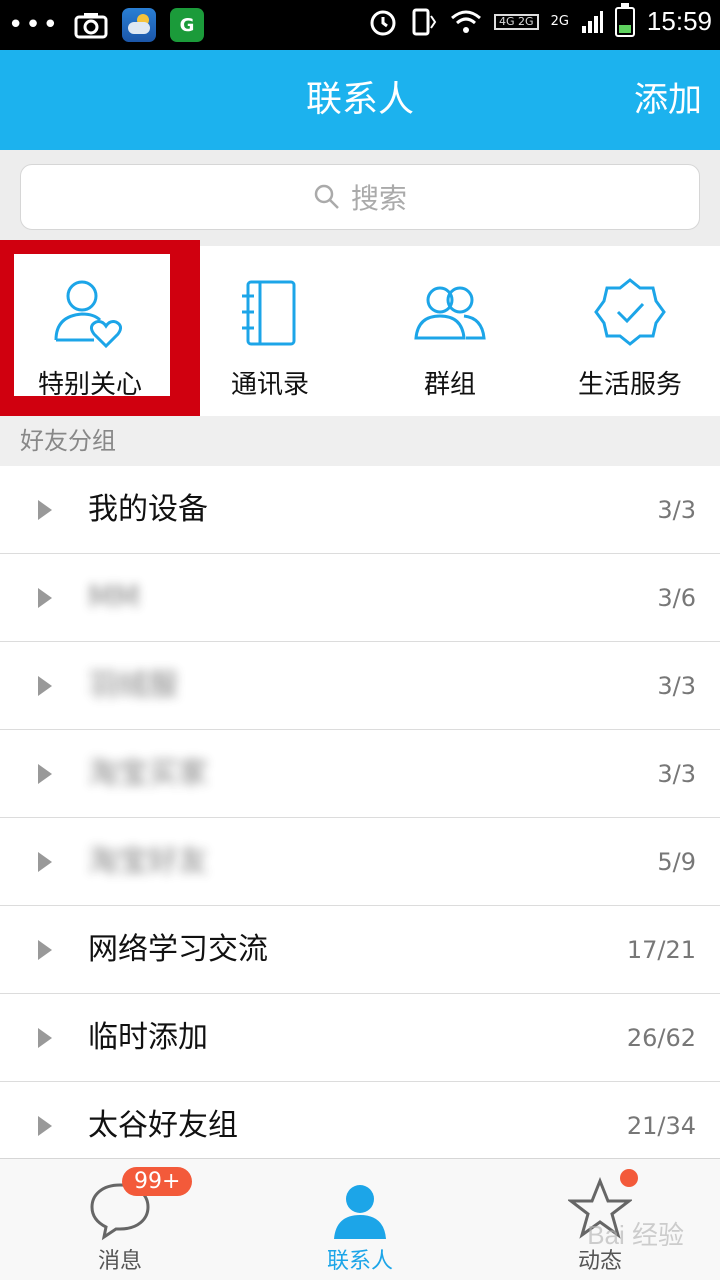  What do you see at coordinates (119, 1261) in the screenshot?
I see `tab-label: 消息` at bounding box center [119, 1261].